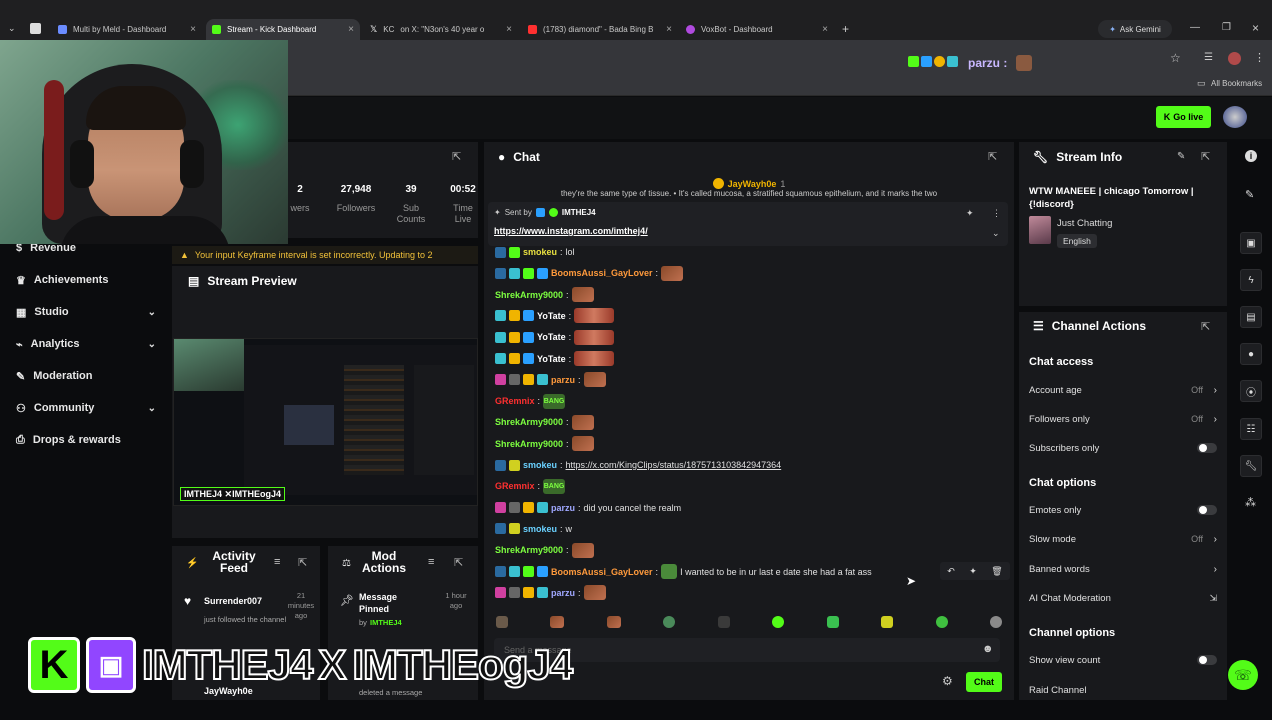 This screenshot has height=720, width=1272. I want to click on browser-tab: VoxBot - Dashboard ×, so click(757, 29).